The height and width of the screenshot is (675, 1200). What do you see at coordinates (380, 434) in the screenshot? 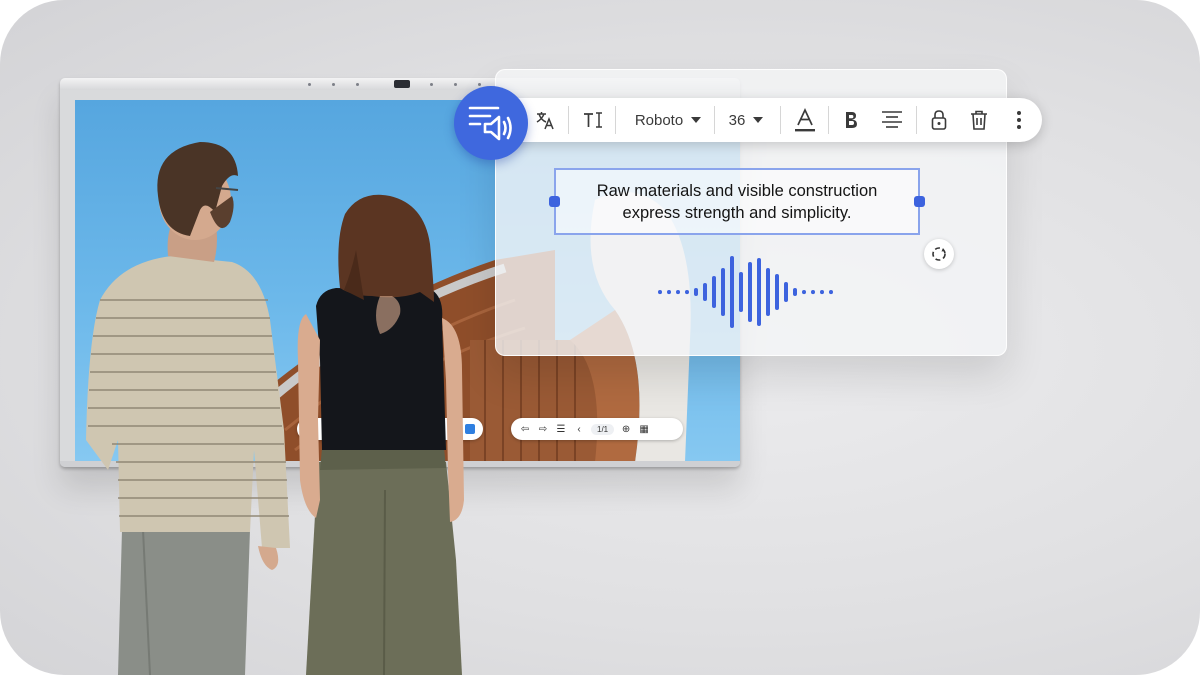
I see `woman-figure` at bounding box center [380, 434].